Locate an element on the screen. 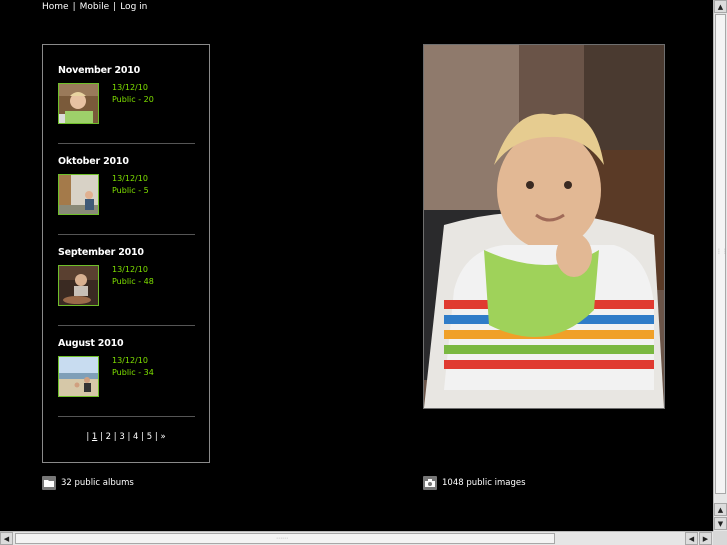 The width and height of the screenshot is (727, 545). album-item: Oktober 2010 13/12/10 Public - 5 is located at coordinates (126, 195).